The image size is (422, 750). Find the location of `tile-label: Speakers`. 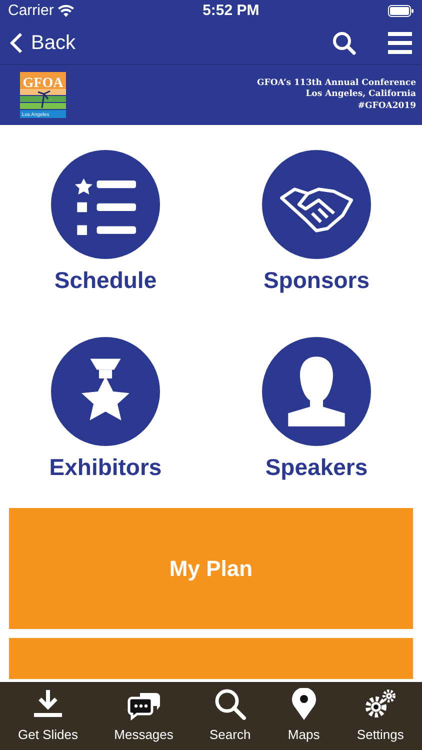

tile-label: Speakers is located at coordinates (316, 468).